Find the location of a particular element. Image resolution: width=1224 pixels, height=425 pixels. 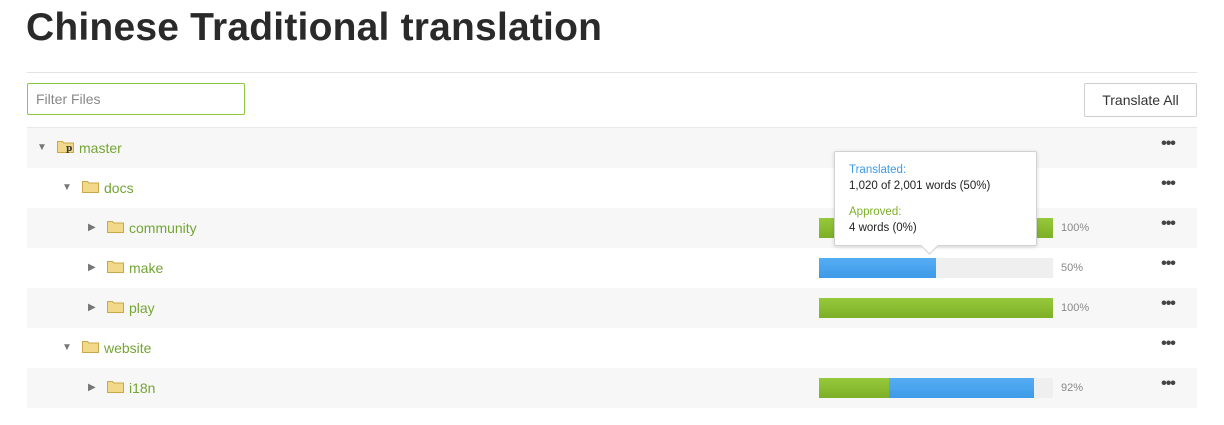

tree-row-website: ▼ website ••• is located at coordinates (612, 348).